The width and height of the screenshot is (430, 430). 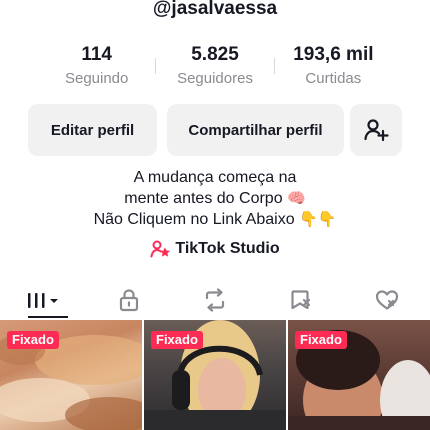 What do you see at coordinates (96, 54) in the screenshot?
I see `stat-following-value: 114` at bounding box center [96, 54].